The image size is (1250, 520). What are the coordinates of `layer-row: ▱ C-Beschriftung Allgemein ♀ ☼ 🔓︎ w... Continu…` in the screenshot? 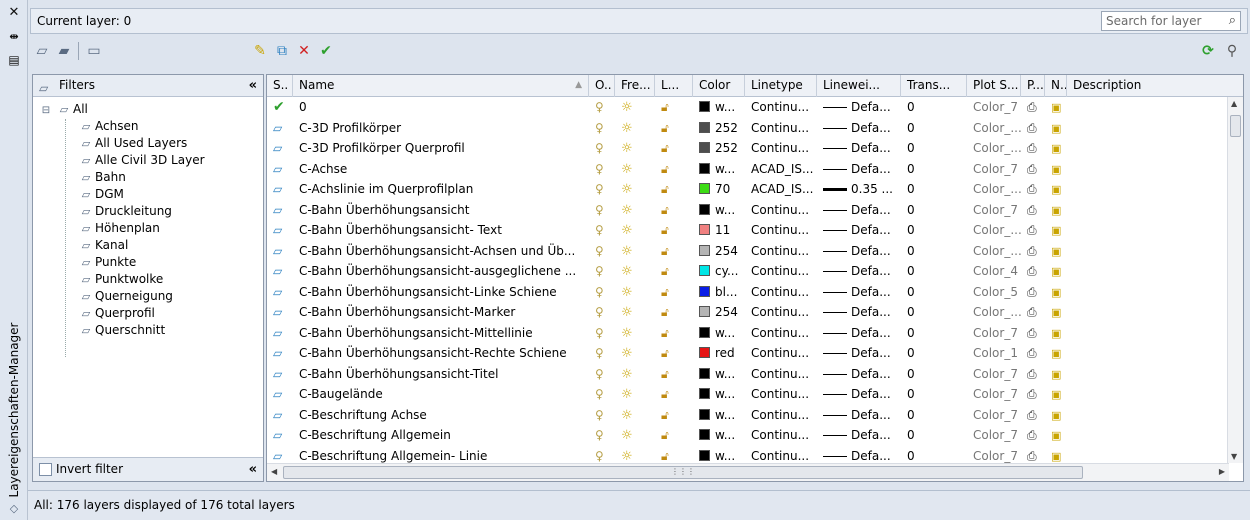 It's located at (748, 435).